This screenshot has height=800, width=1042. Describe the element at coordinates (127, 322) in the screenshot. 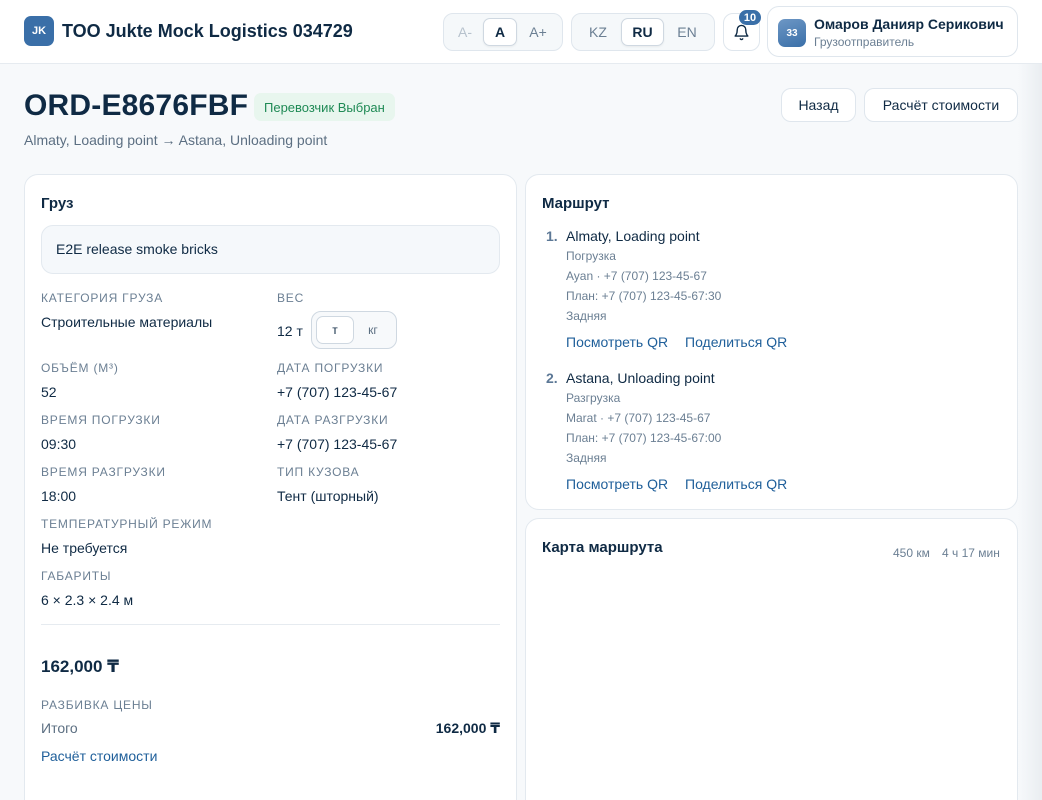

I see `category-value: Строительные материалы` at that location.